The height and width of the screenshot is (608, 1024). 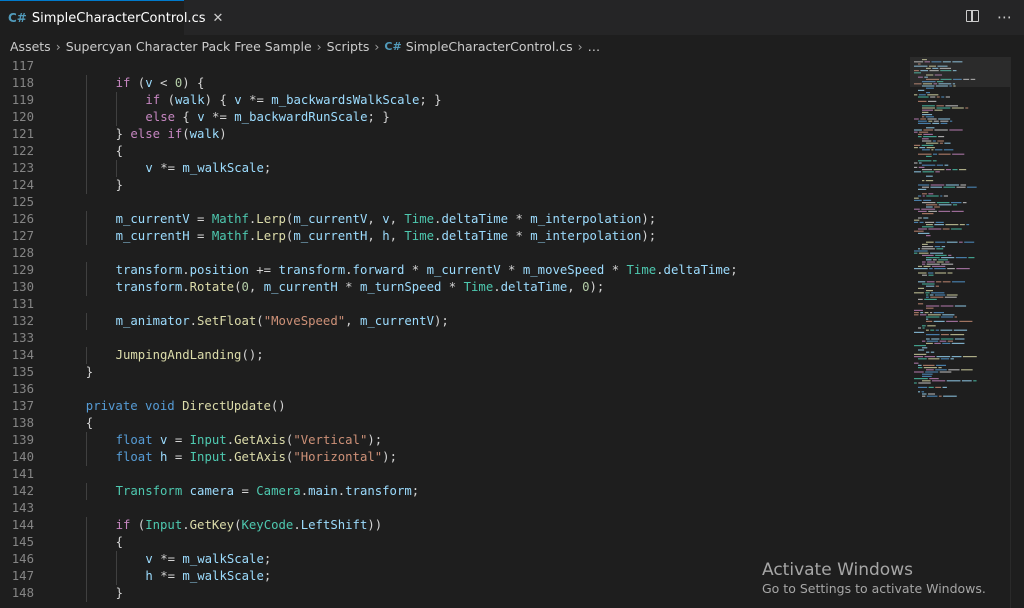 I want to click on code-line: 122 {, so click(x=512, y=151).